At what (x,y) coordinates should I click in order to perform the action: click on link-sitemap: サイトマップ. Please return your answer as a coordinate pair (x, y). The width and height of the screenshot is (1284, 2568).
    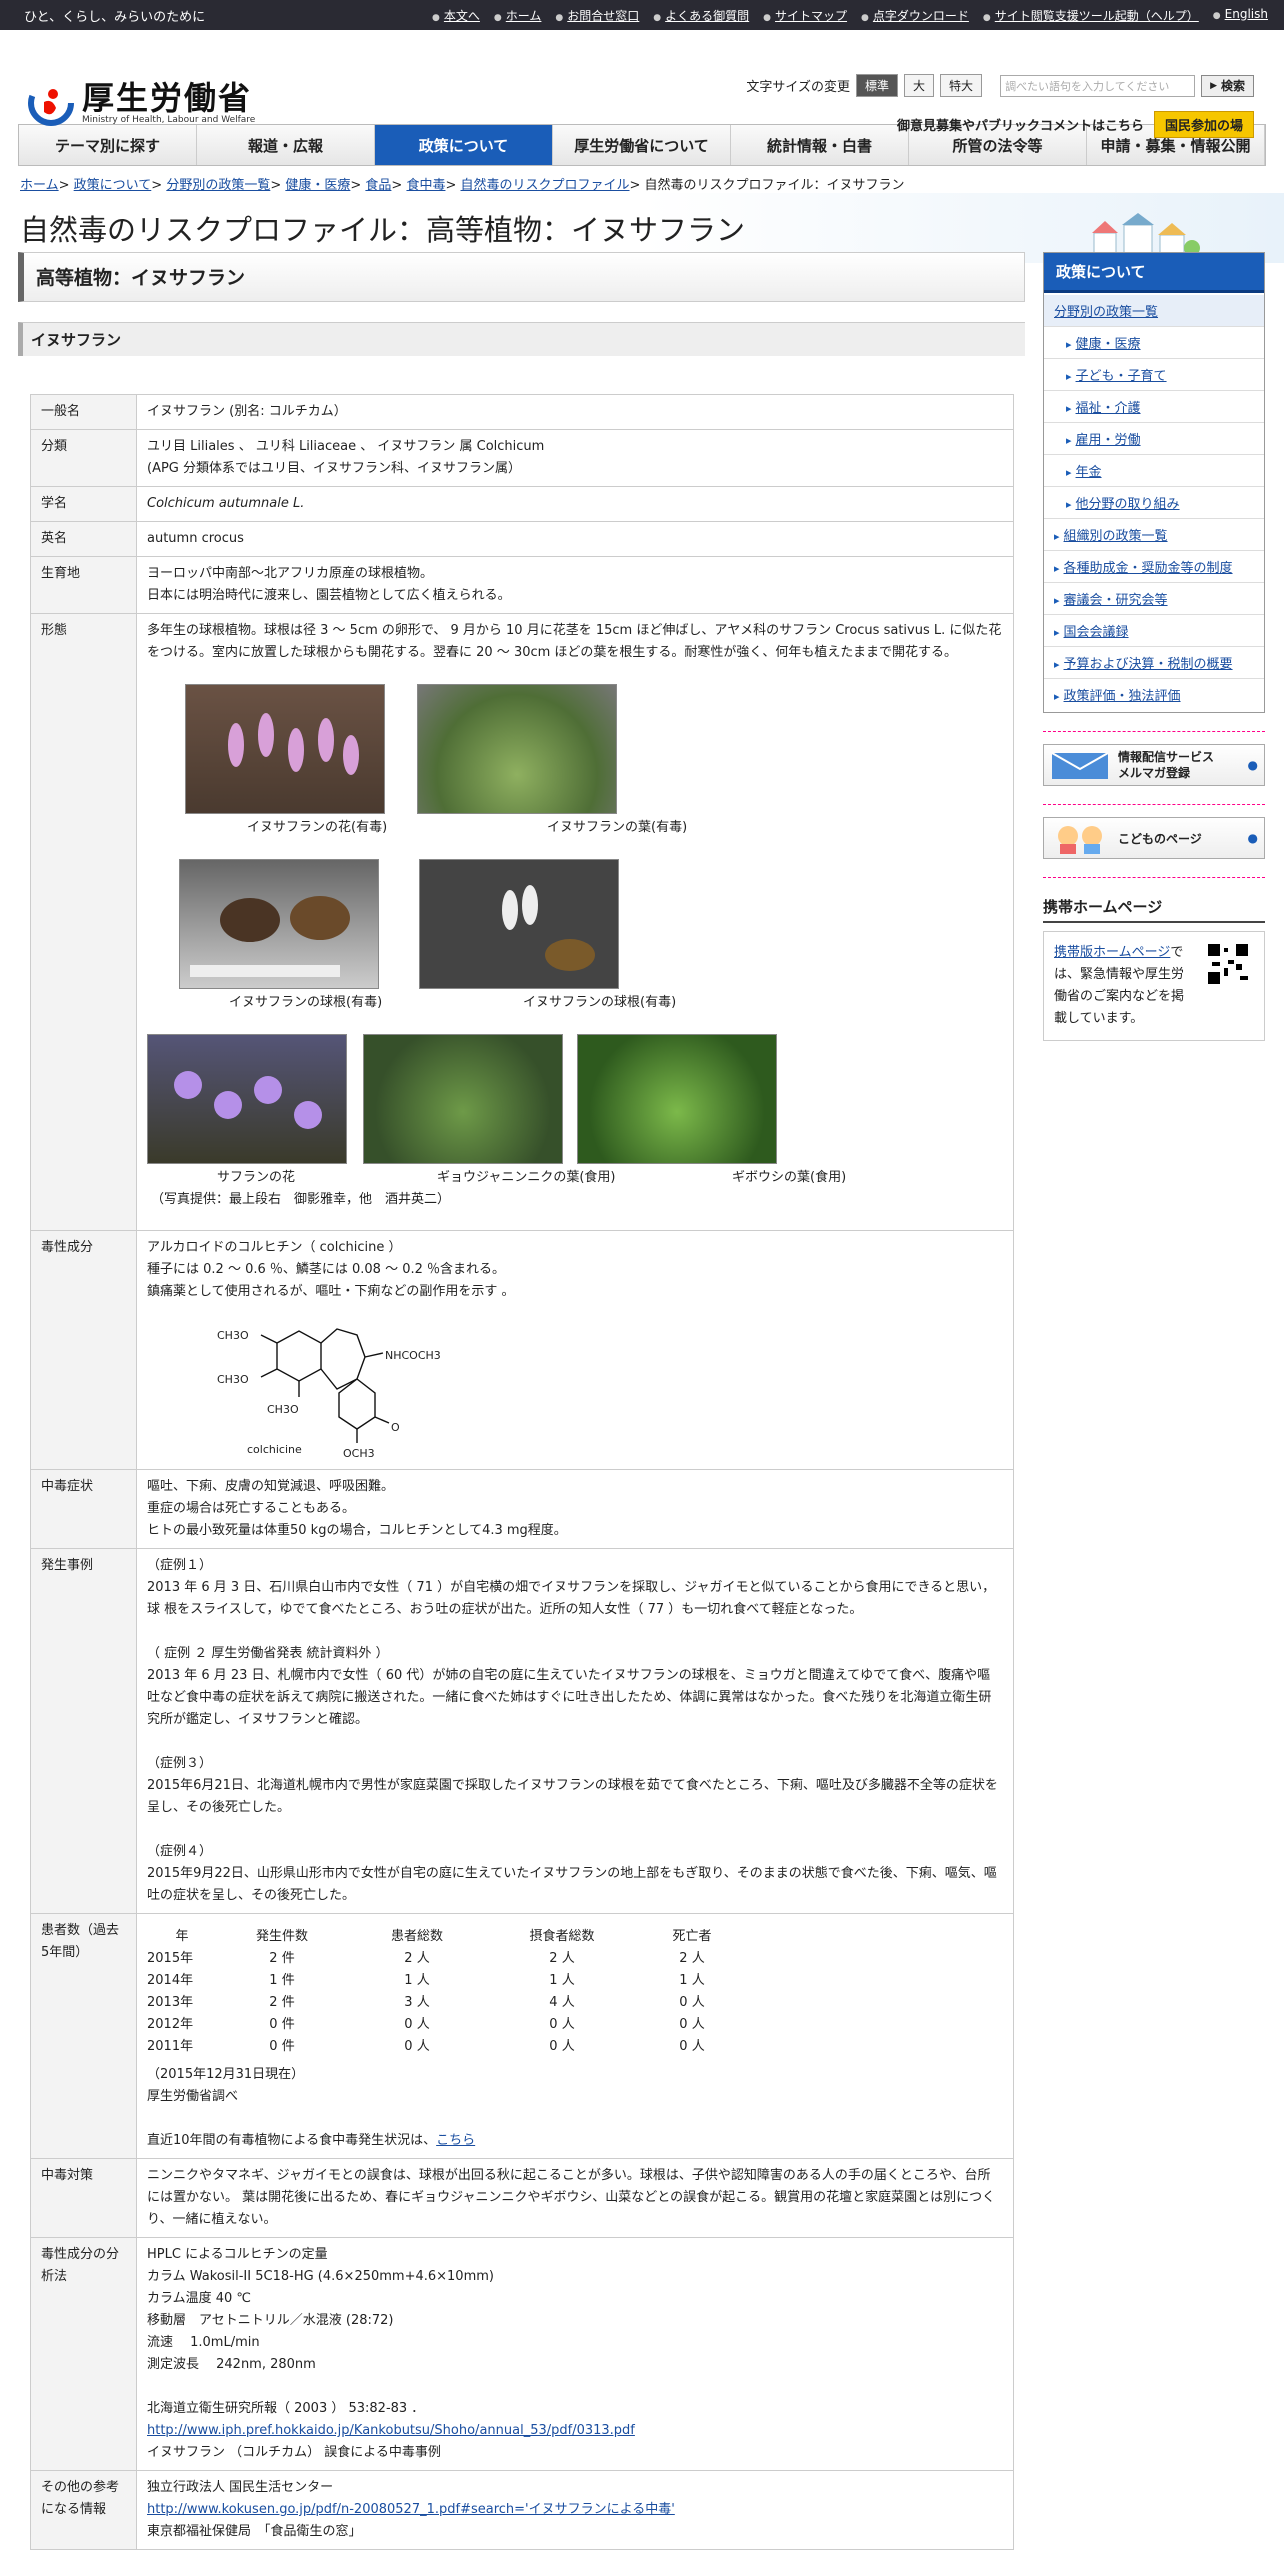
    Looking at the image, I should click on (805, 15).